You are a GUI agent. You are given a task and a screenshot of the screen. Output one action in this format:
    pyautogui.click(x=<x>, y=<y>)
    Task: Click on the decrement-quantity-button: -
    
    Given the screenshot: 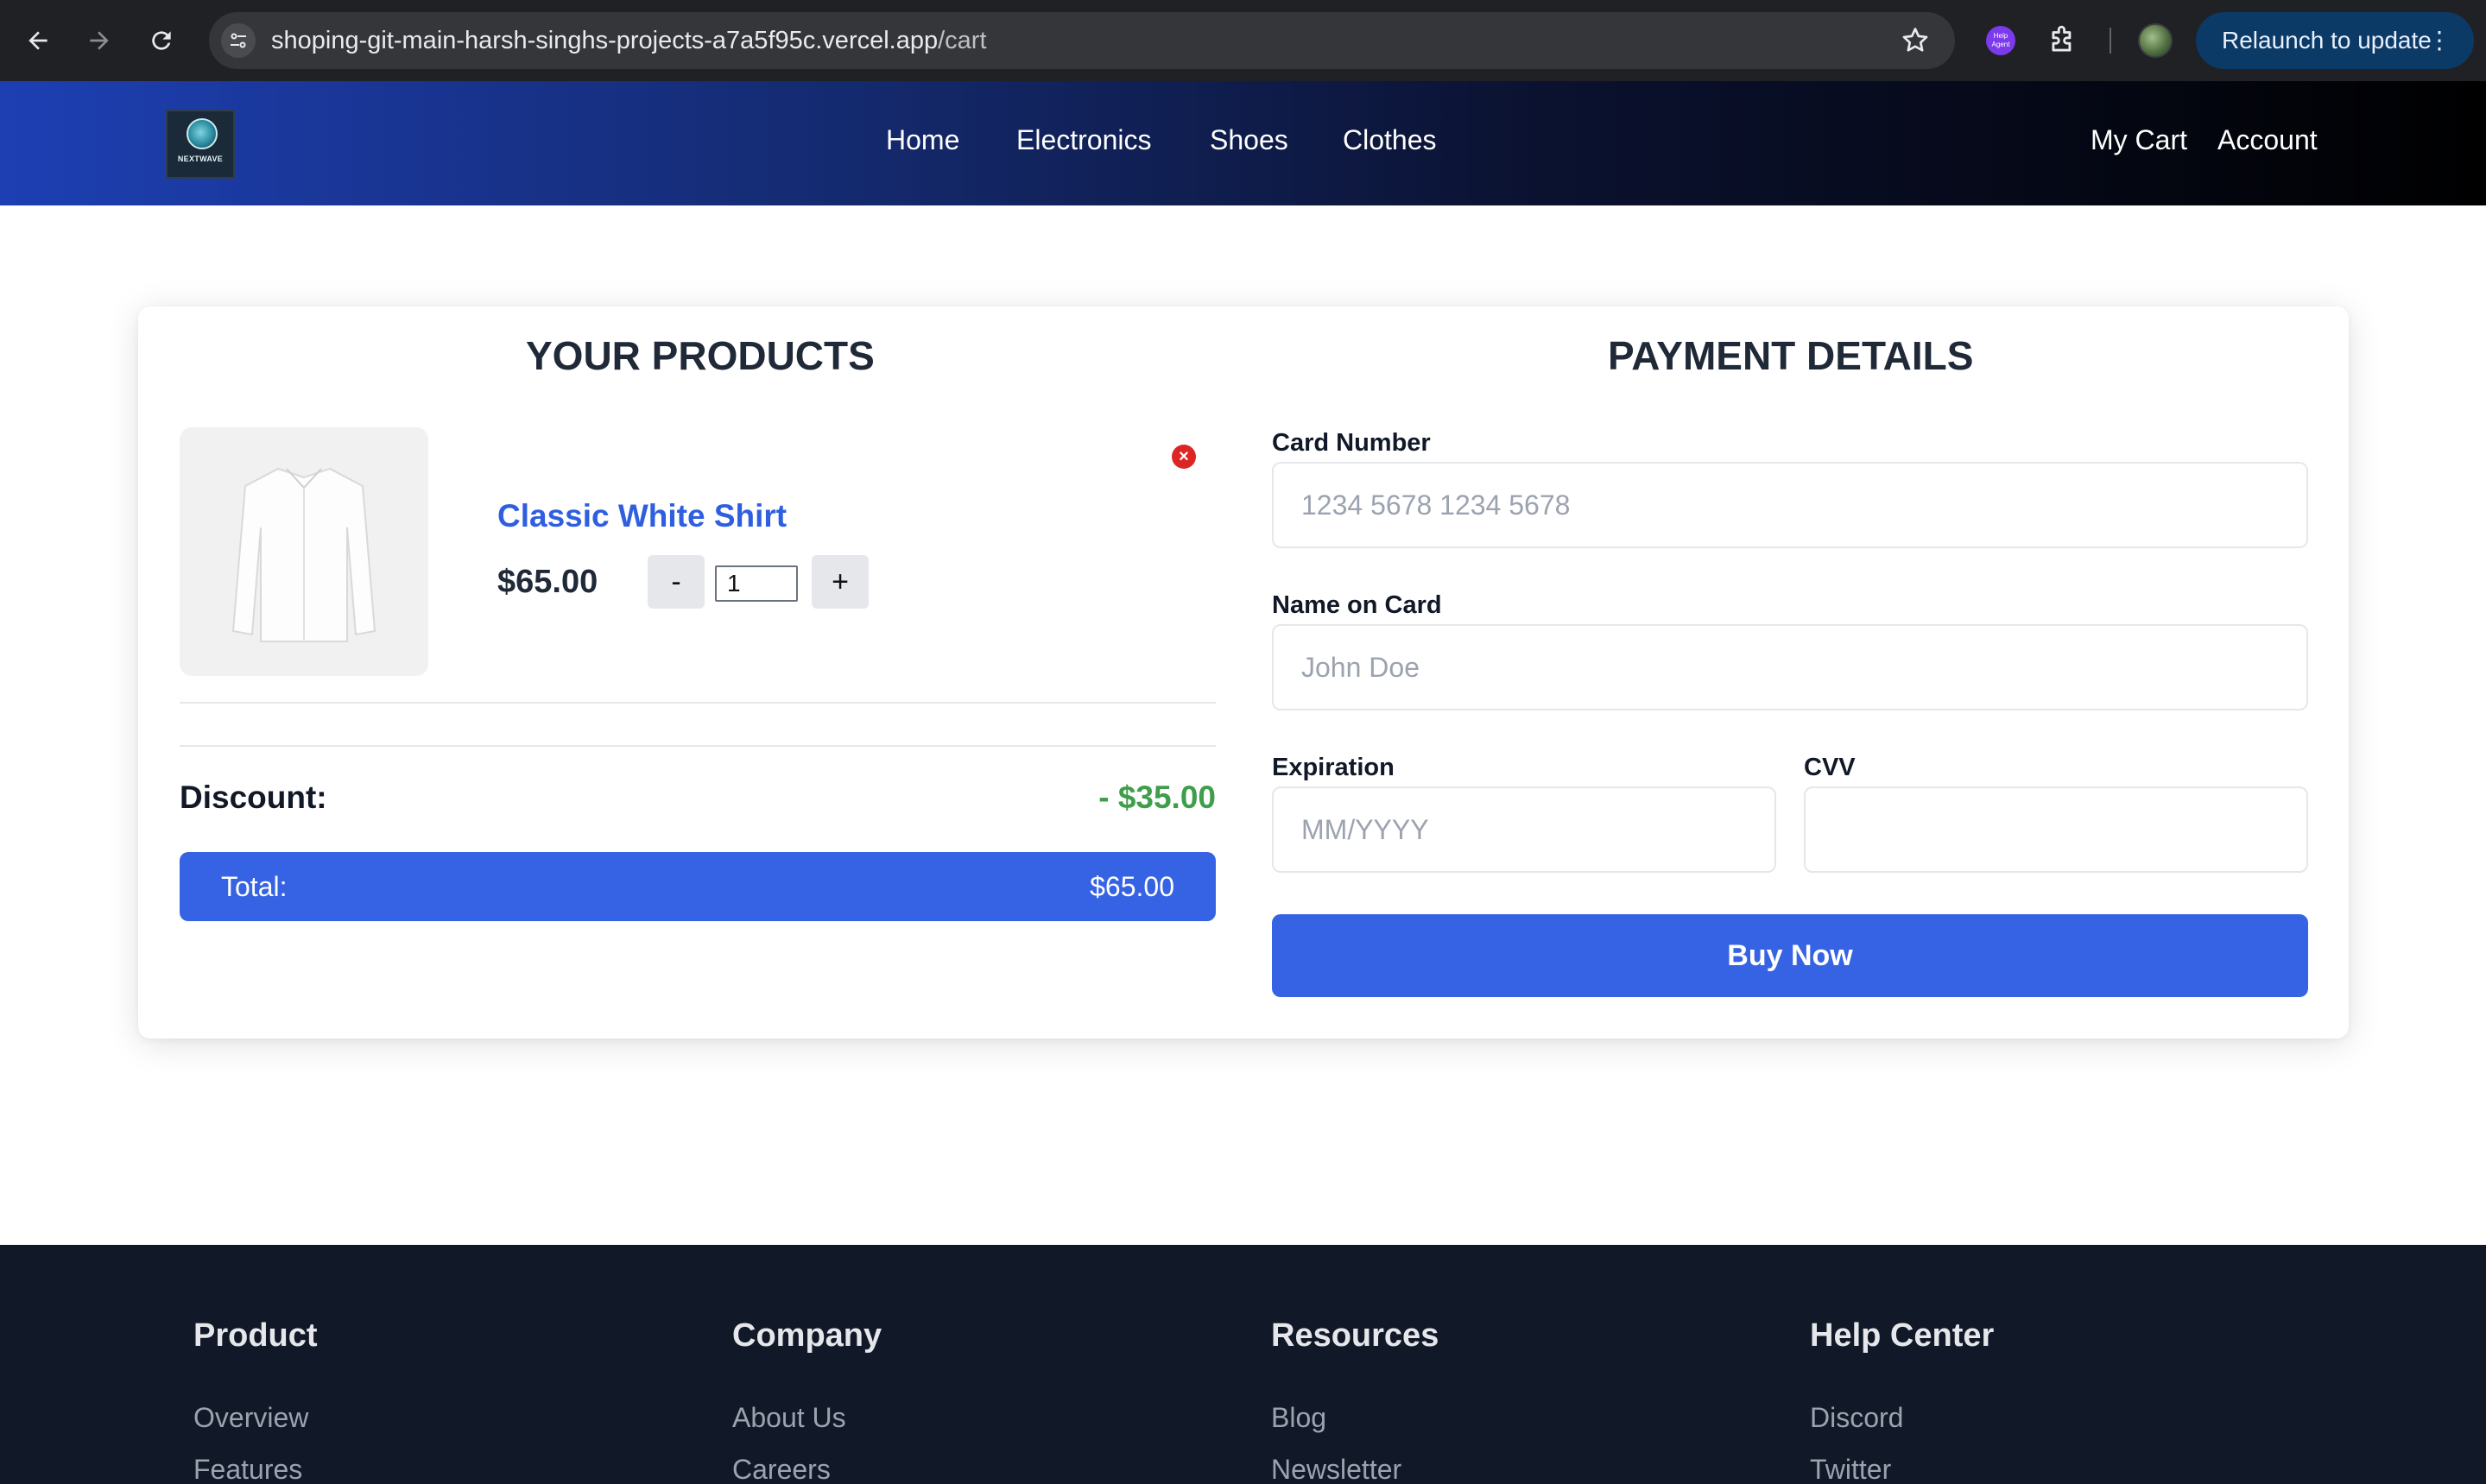 What is the action you would take?
    pyautogui.click(x=676, y=582)
    